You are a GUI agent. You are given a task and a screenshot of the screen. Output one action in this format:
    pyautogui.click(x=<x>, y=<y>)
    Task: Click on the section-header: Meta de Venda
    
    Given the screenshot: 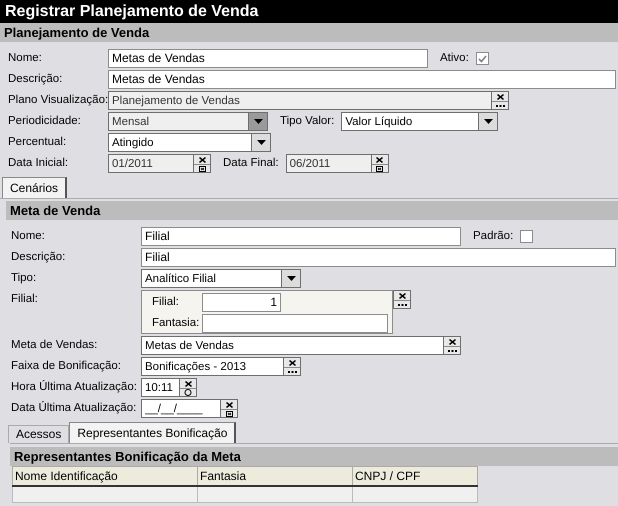 What is the action you would take?
    pyautogui.click(x=312, y=210)
    